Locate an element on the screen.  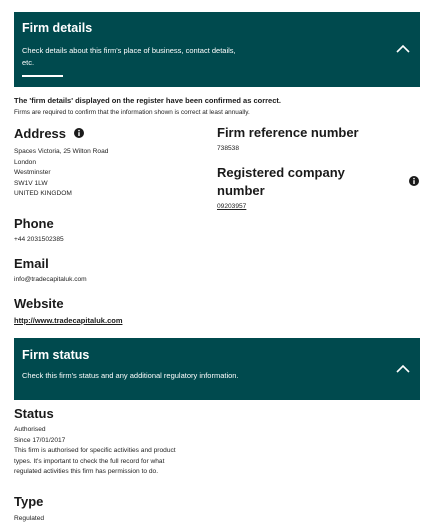
company-number-heading: Registered company number is located at coordinates (281, 182).